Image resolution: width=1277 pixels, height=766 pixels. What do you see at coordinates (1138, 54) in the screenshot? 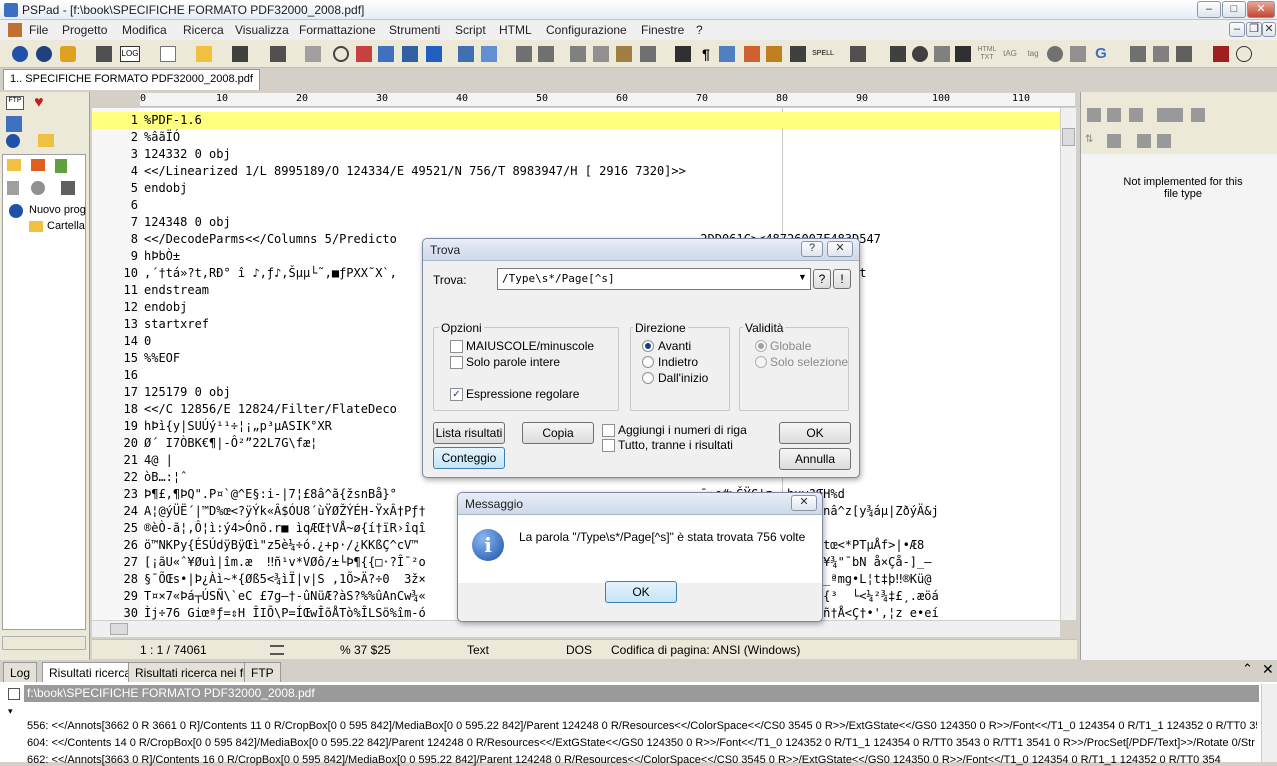
I see `window-icon` at bounding box center [1138, 54].